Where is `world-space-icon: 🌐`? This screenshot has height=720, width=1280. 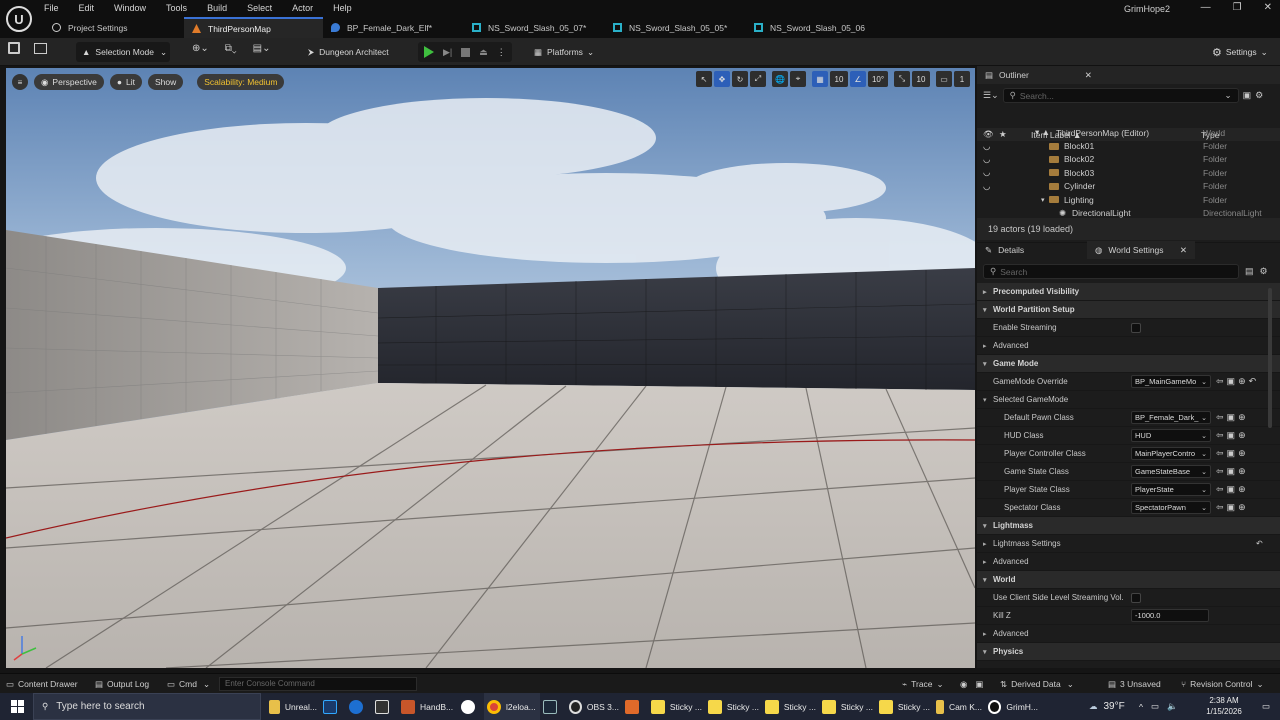
world-space-icon: 🌐 is located at coordinates (780, 79).